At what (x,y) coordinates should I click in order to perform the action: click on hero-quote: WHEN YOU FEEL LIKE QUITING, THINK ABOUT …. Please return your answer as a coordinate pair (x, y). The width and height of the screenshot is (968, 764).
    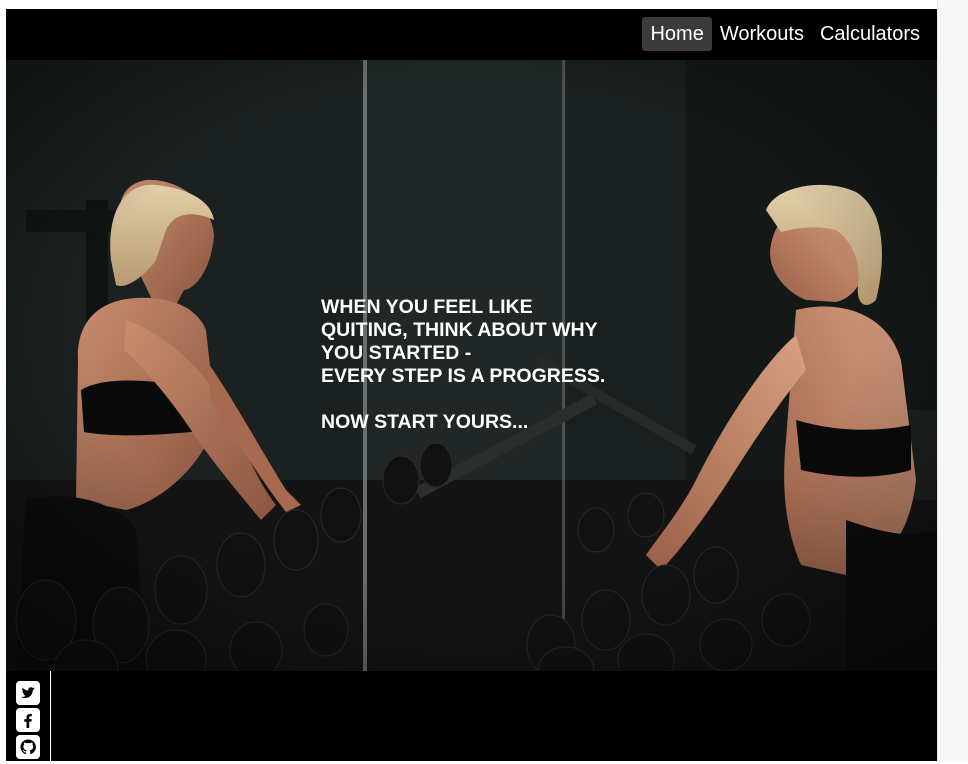
    Looking at the image, I should click on (481, 365).